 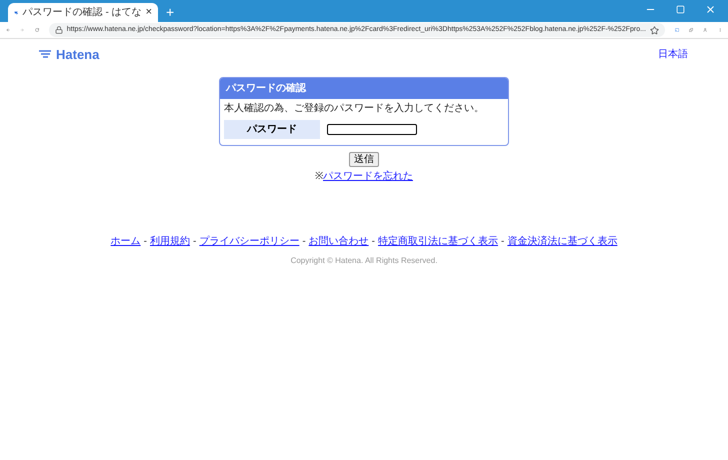 I want to click on tab-close-button: ×, so click(x=149, y=12).